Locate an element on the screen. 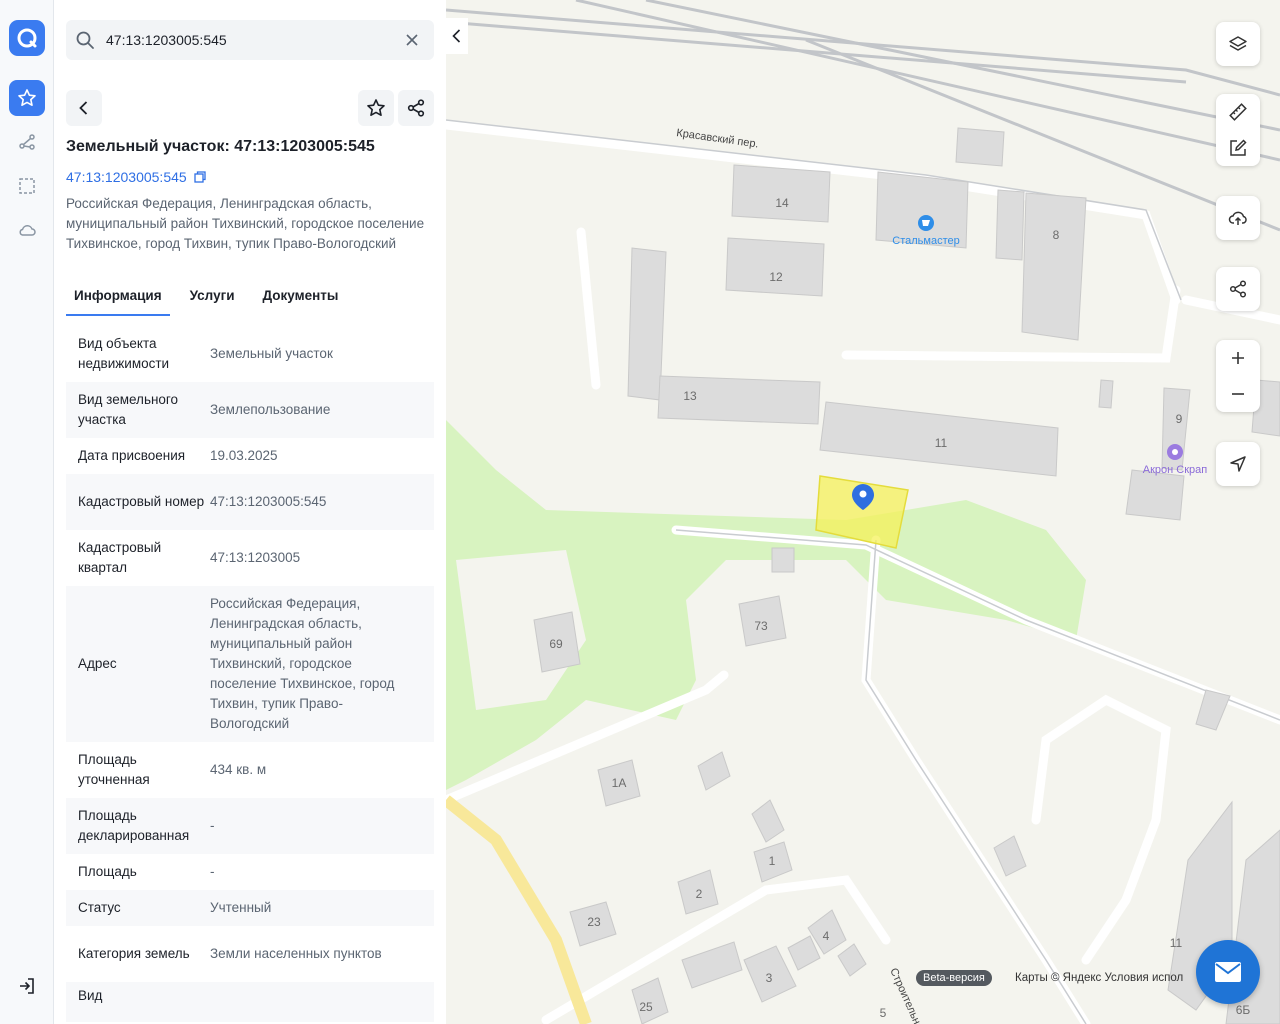  prop-value: - is located at coordinates (212, 825).